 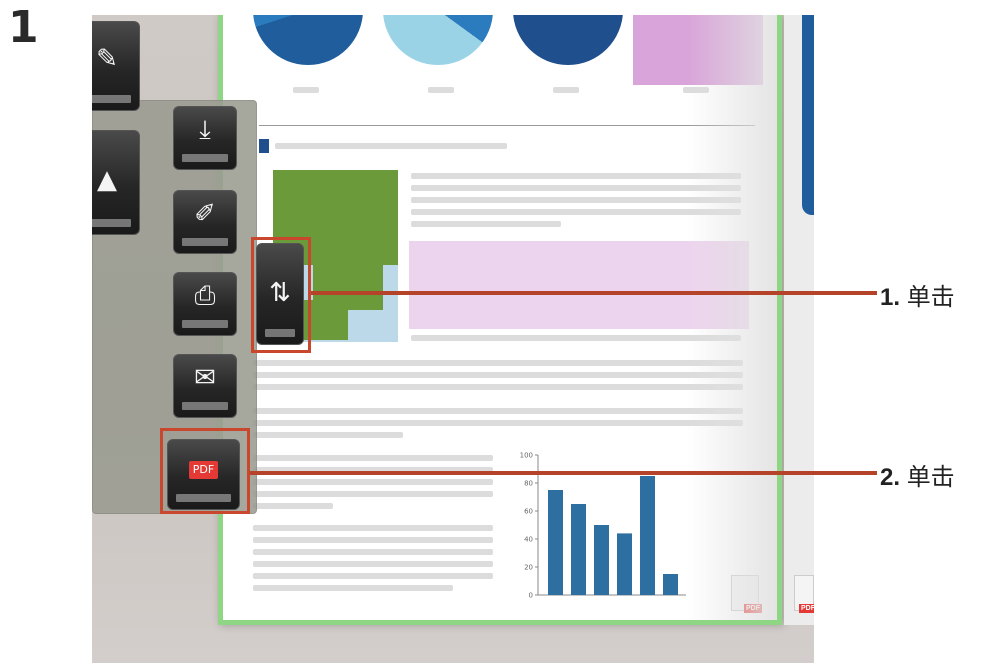 I want to click on image-icon: ▲, so click(x=107, y=180).